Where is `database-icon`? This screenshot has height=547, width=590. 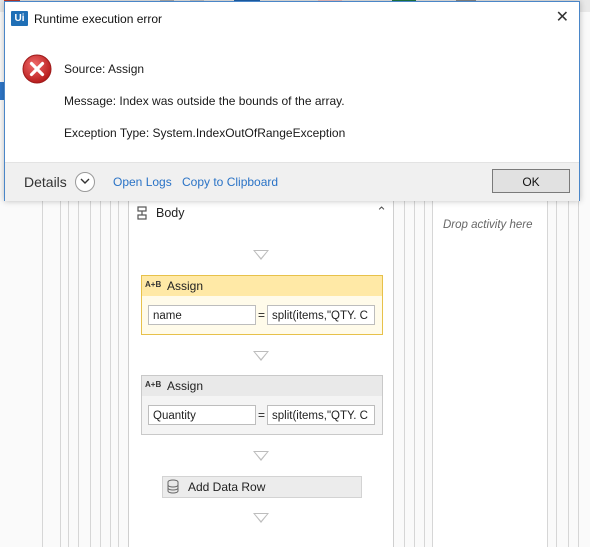
database-icon is located at coordinates (173, 486).